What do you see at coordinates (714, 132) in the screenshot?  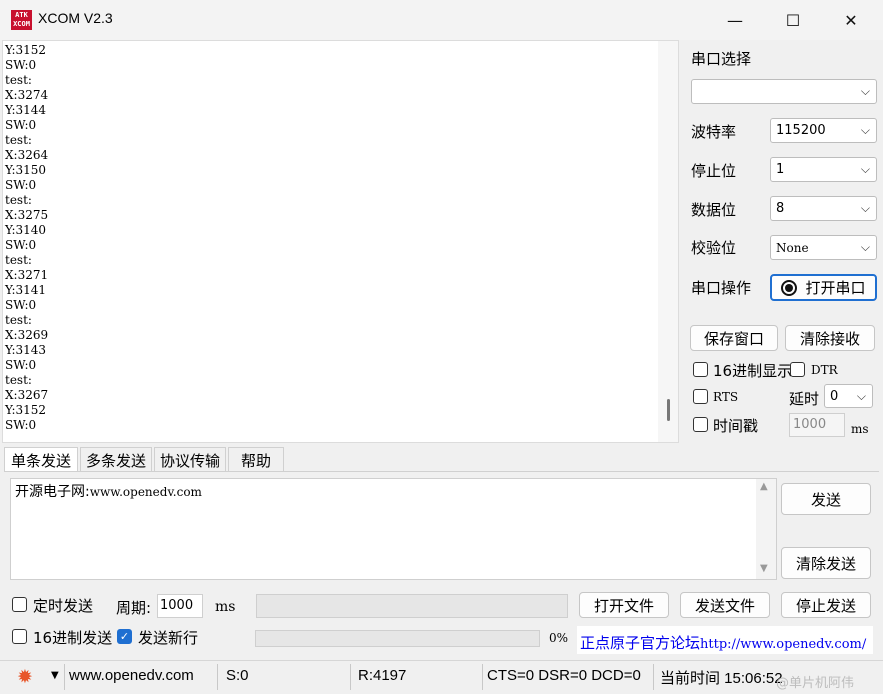 I see `baud-label: 波特率` at bounding box center [714, 132].